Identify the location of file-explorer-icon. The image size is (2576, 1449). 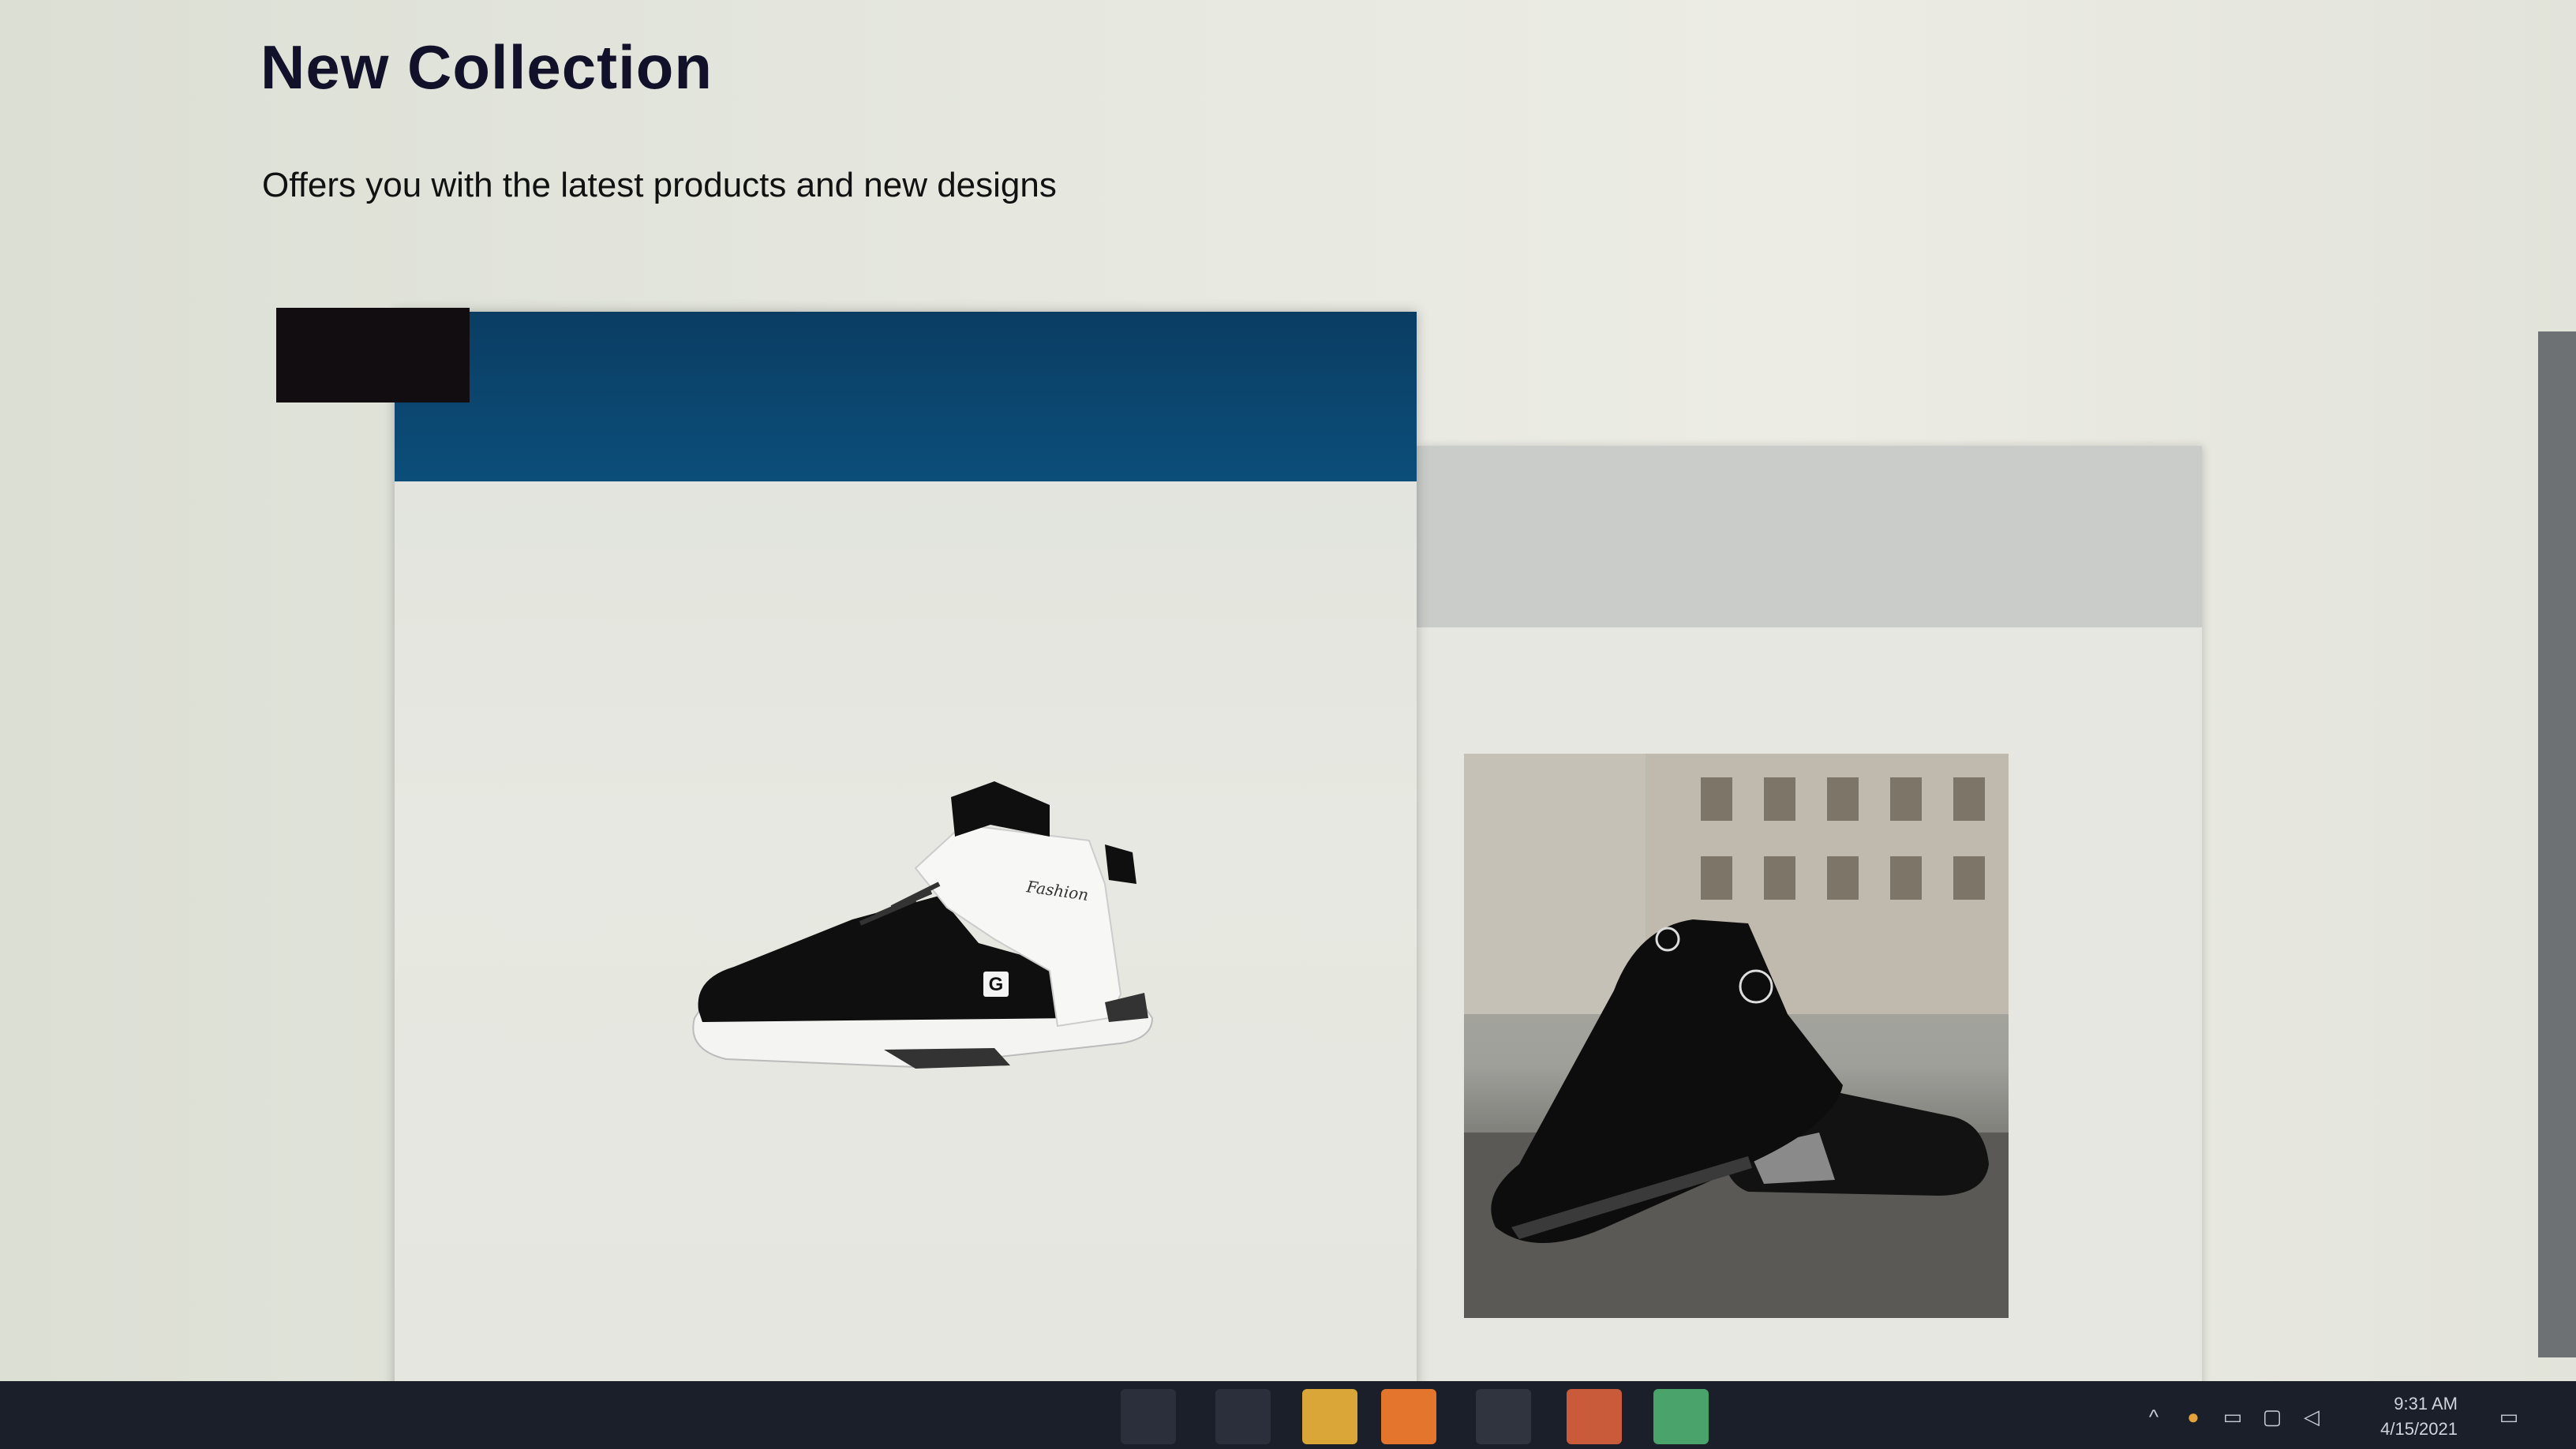
(1329, 1416).